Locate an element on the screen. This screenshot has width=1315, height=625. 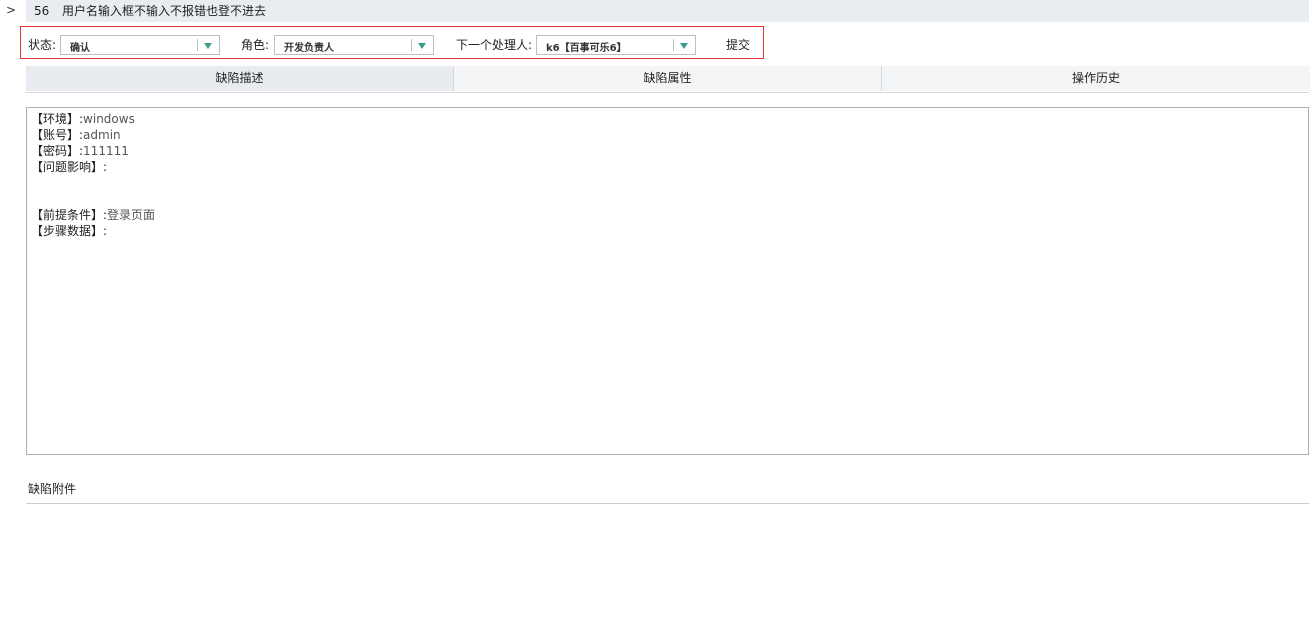
desc-value: 登录页面 is located at coordinates (131, 215).